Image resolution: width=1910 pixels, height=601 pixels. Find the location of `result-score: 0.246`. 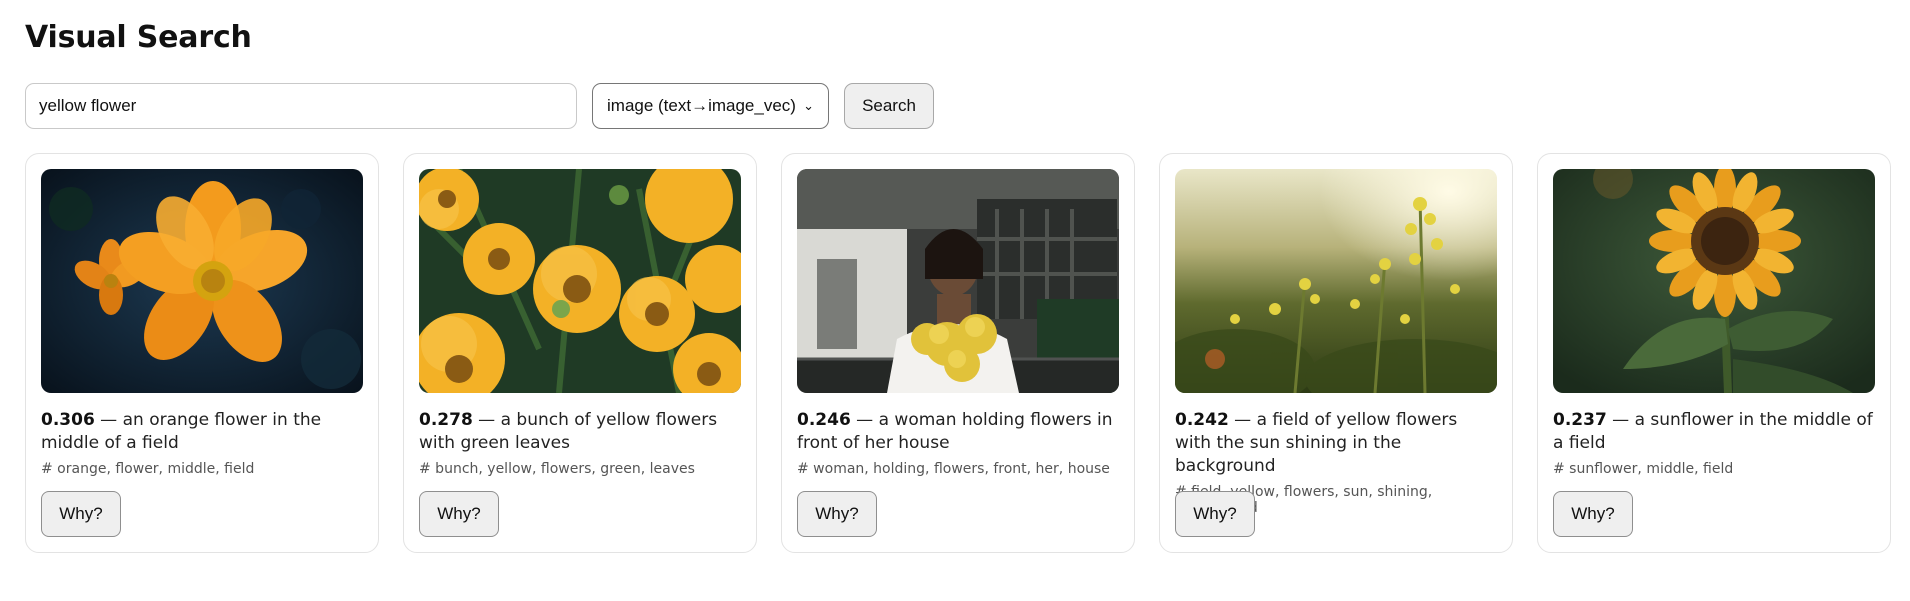

result-score: 0.246 is located at coordinates (824, 420).